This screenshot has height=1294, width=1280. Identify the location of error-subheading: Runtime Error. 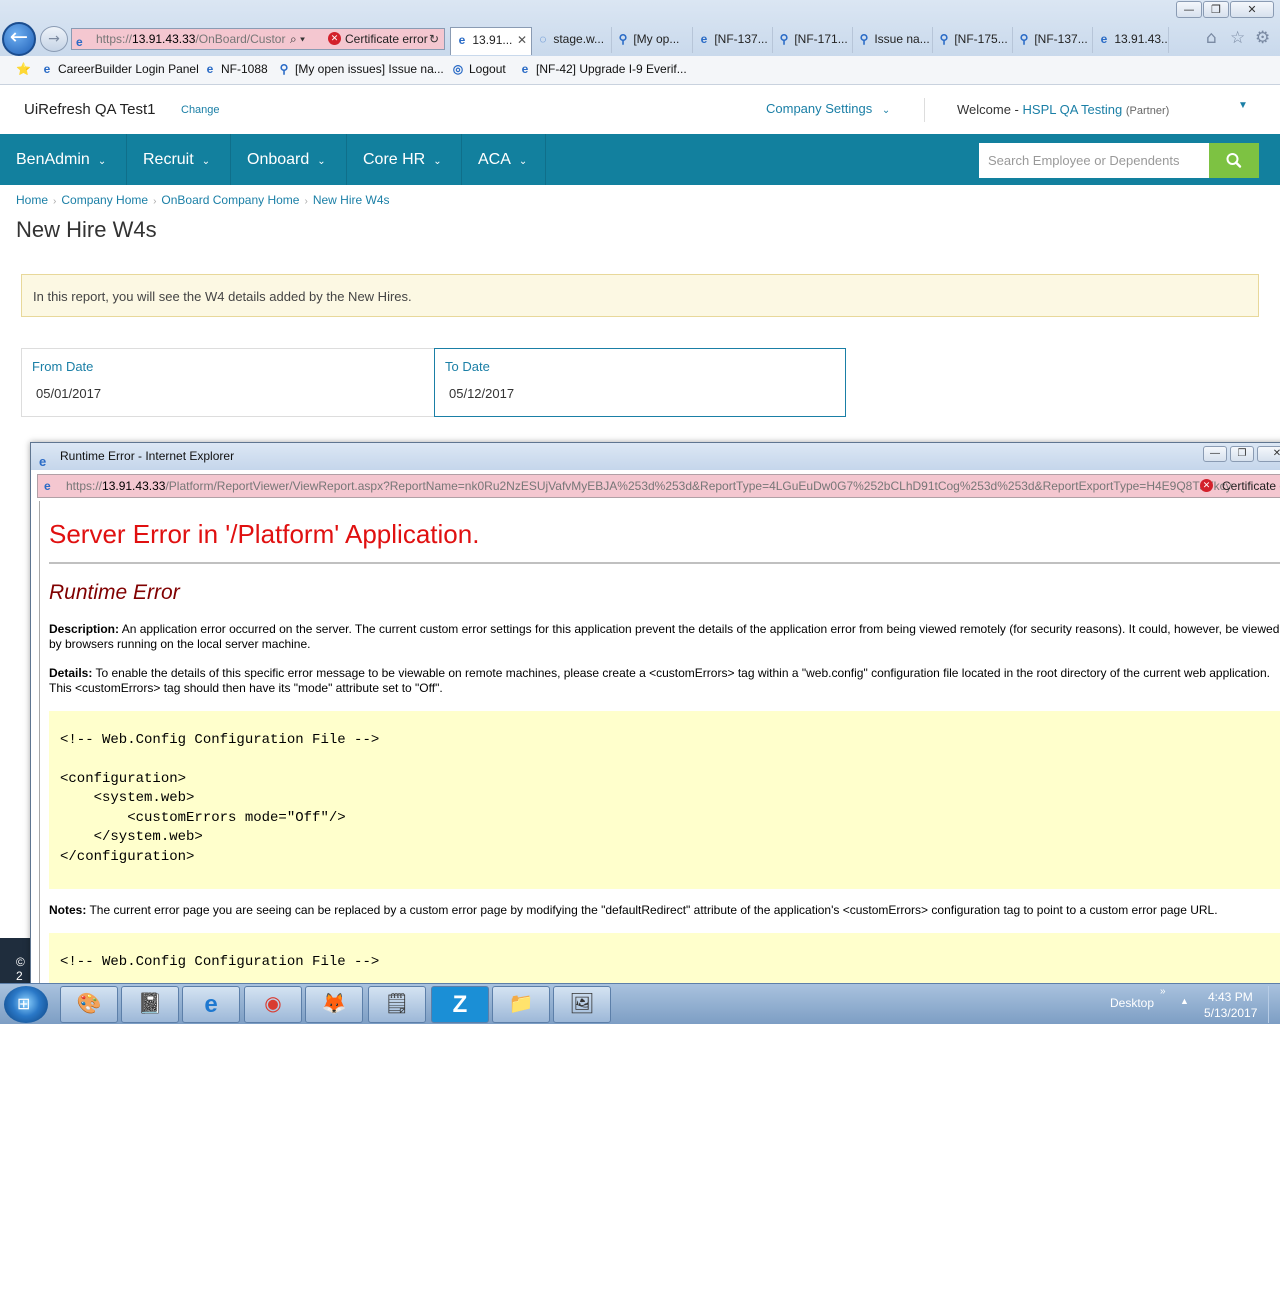
(114, 592).